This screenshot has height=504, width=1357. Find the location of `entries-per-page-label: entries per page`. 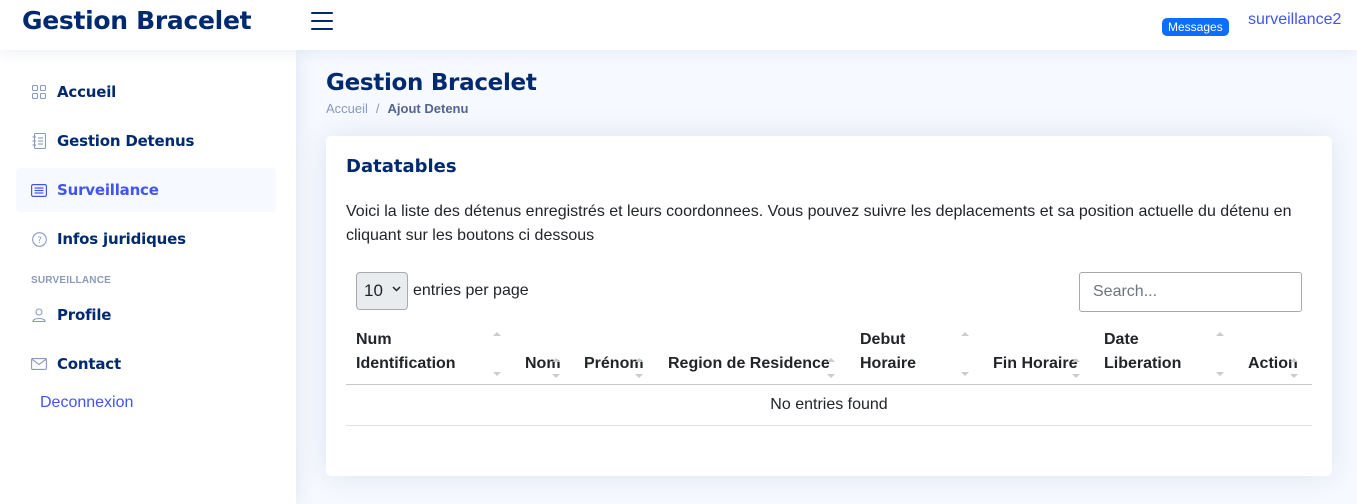

entries-per-page-label: entries per page is located at coordinates (471, 290).